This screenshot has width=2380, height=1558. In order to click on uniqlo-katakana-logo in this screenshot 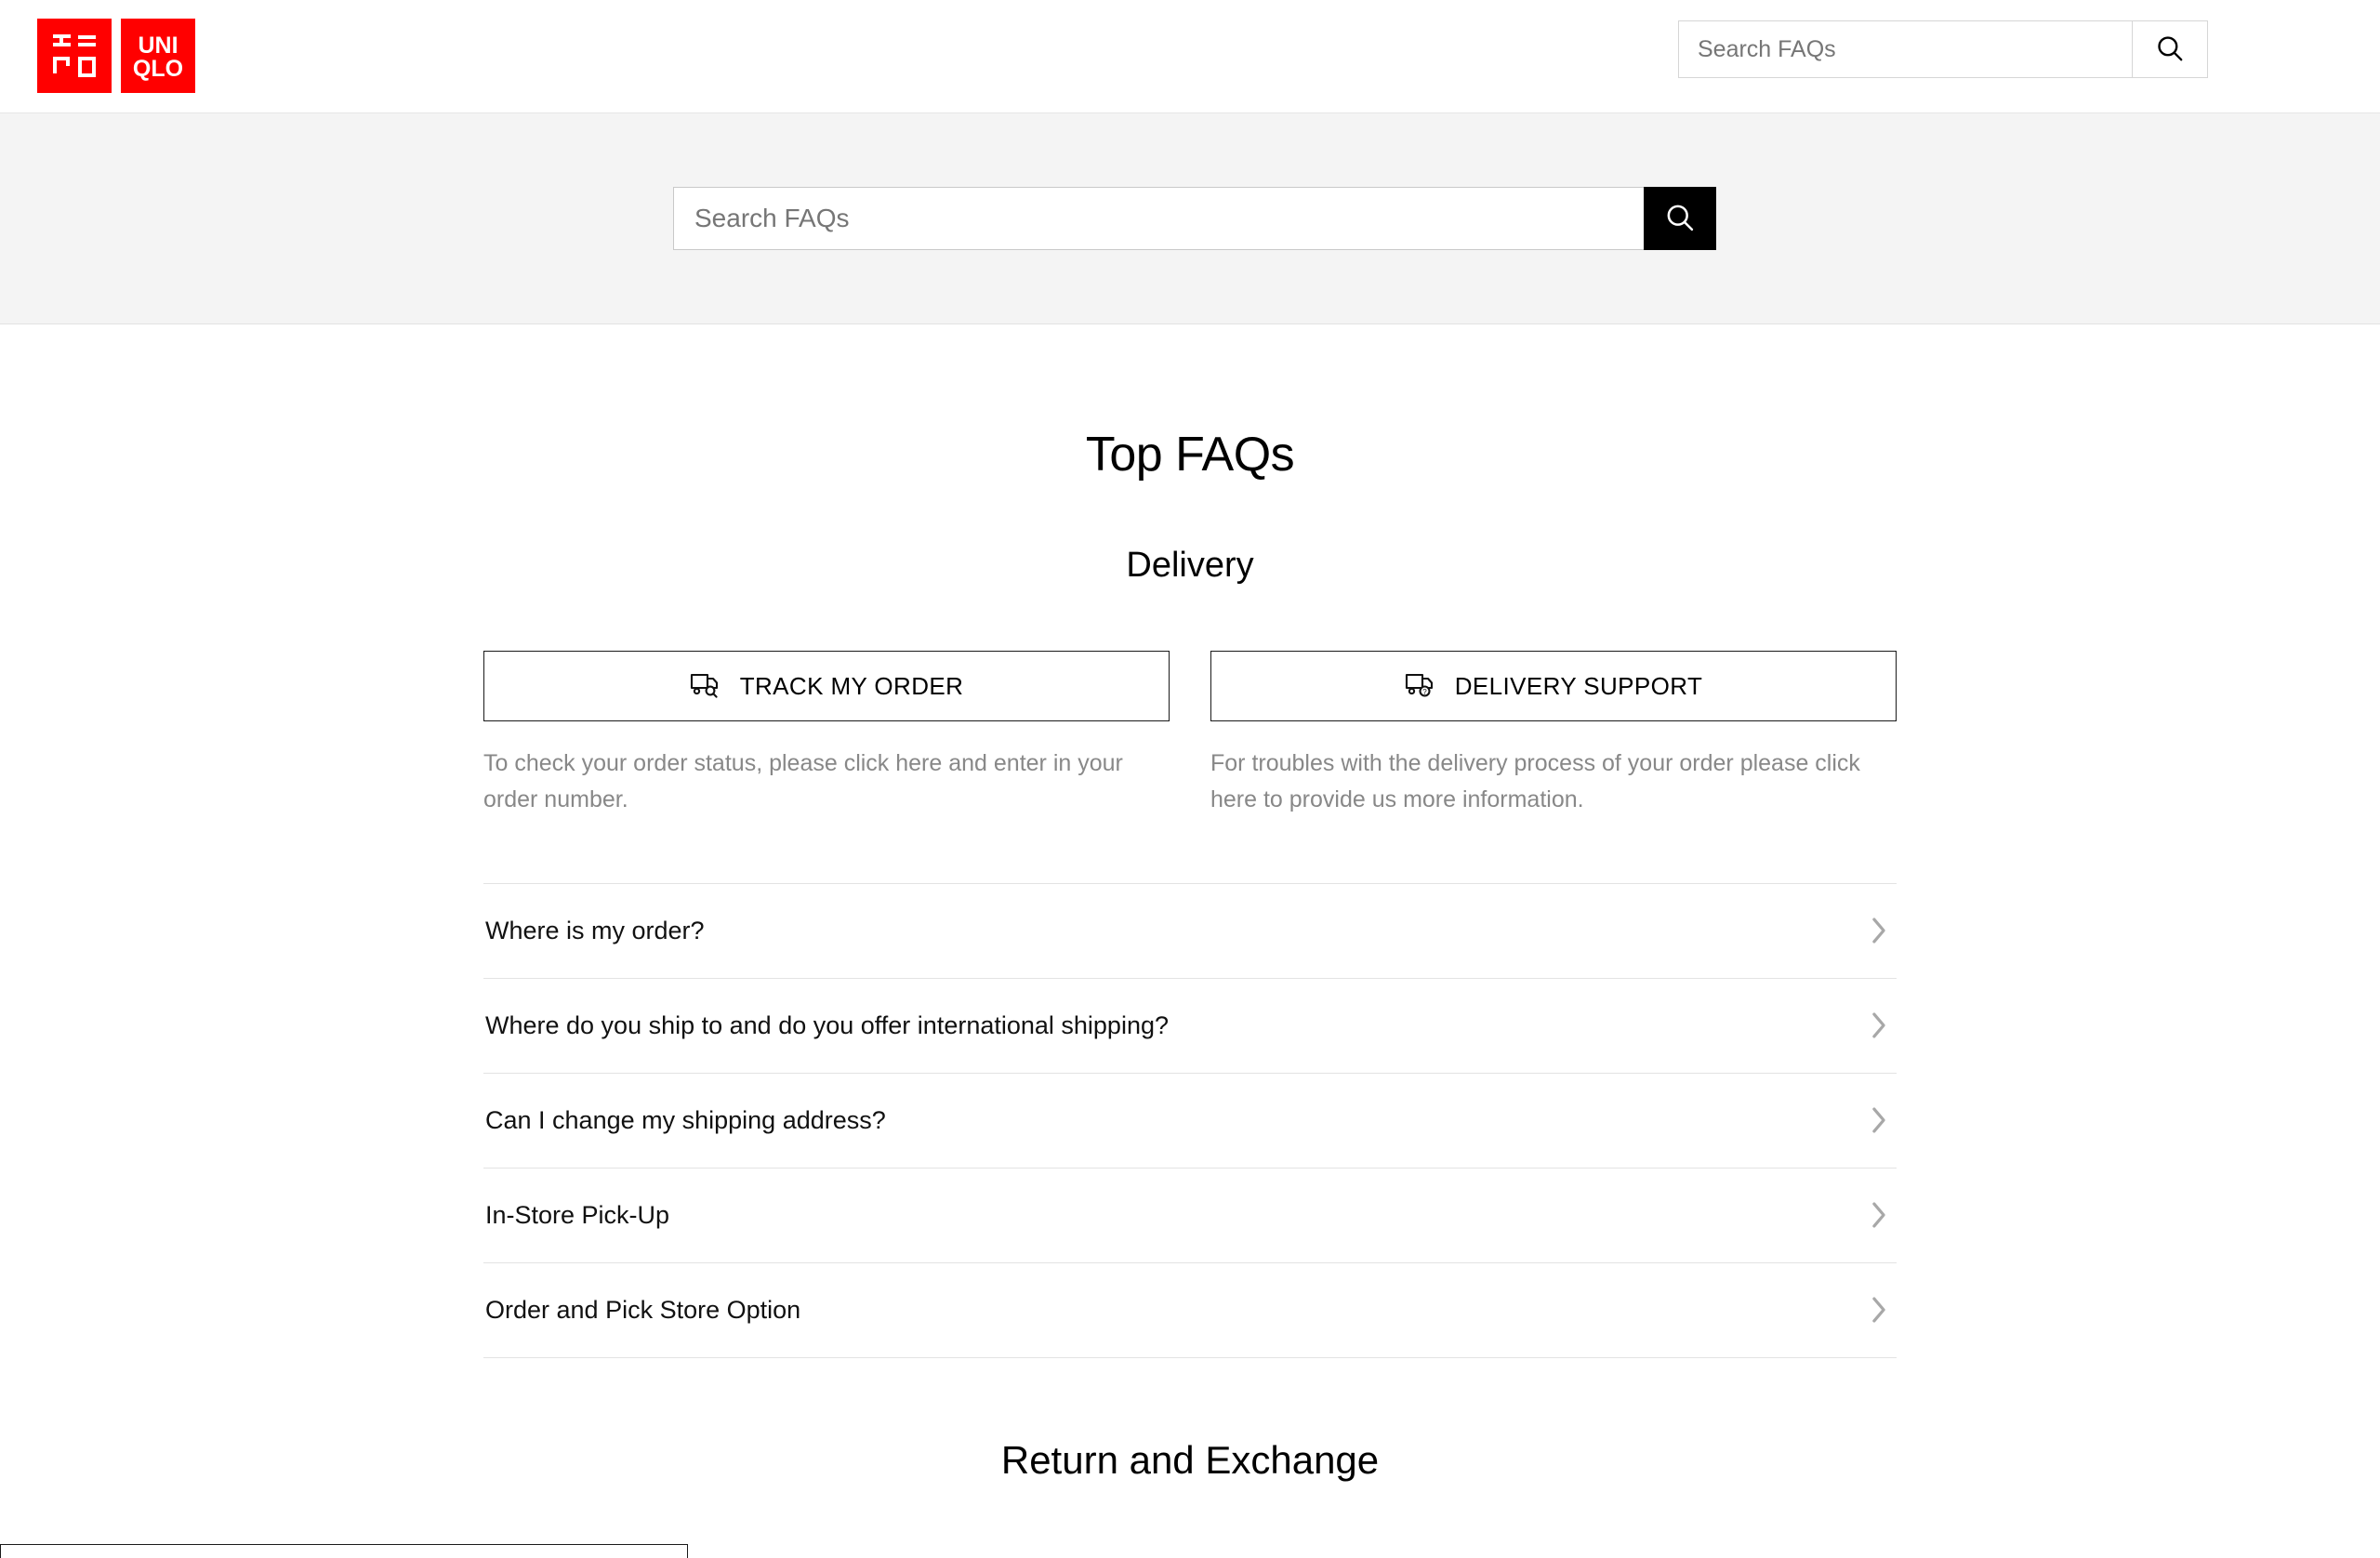, I will do `click(74, 56)`.